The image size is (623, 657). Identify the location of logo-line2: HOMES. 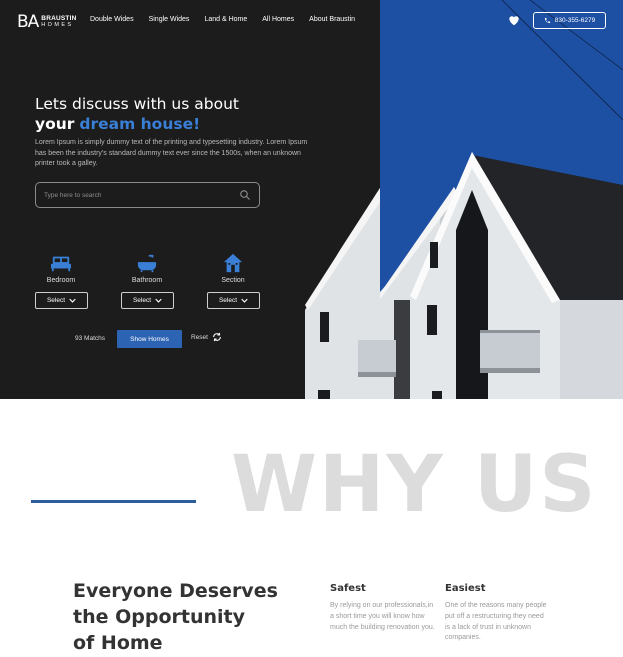
(57, 25).